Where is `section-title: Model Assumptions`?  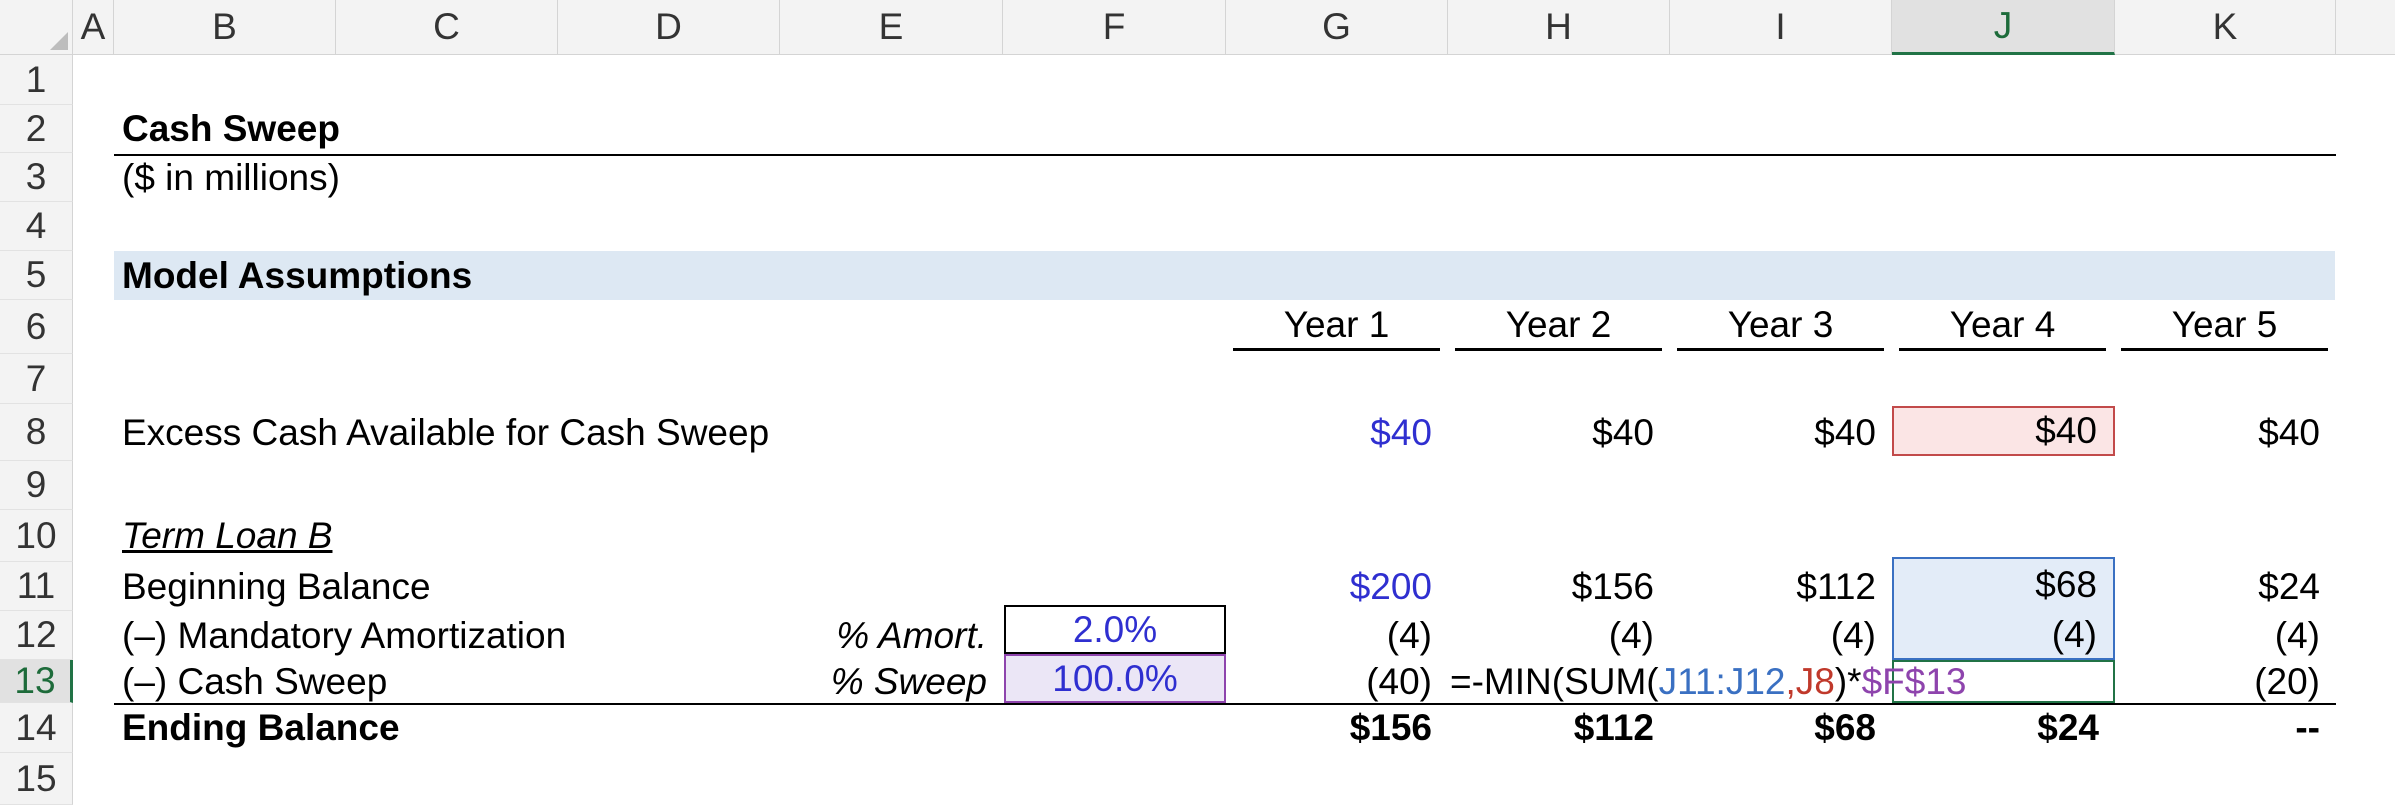 section-title: Model Assumptions is located at coordinates (297, 275).